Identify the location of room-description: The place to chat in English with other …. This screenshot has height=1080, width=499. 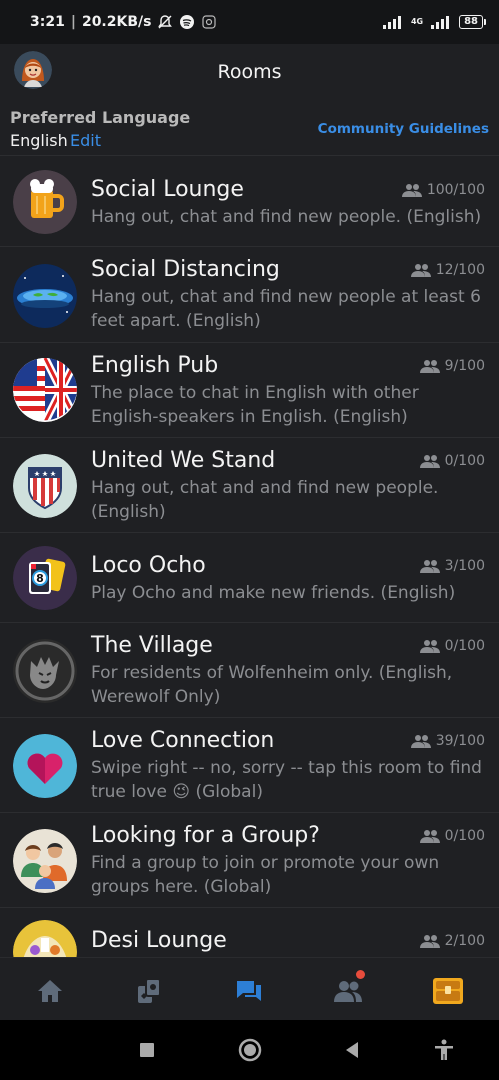
(255, 405).